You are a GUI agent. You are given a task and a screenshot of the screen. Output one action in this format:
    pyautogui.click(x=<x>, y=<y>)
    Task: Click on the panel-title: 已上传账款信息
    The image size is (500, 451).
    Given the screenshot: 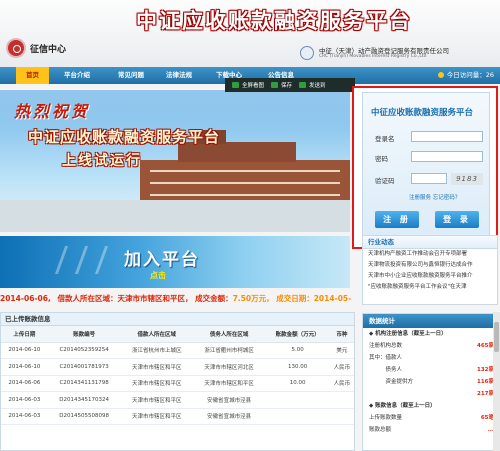 What is the action you would take?
    pyautogui.click(x=177, y=319)
    